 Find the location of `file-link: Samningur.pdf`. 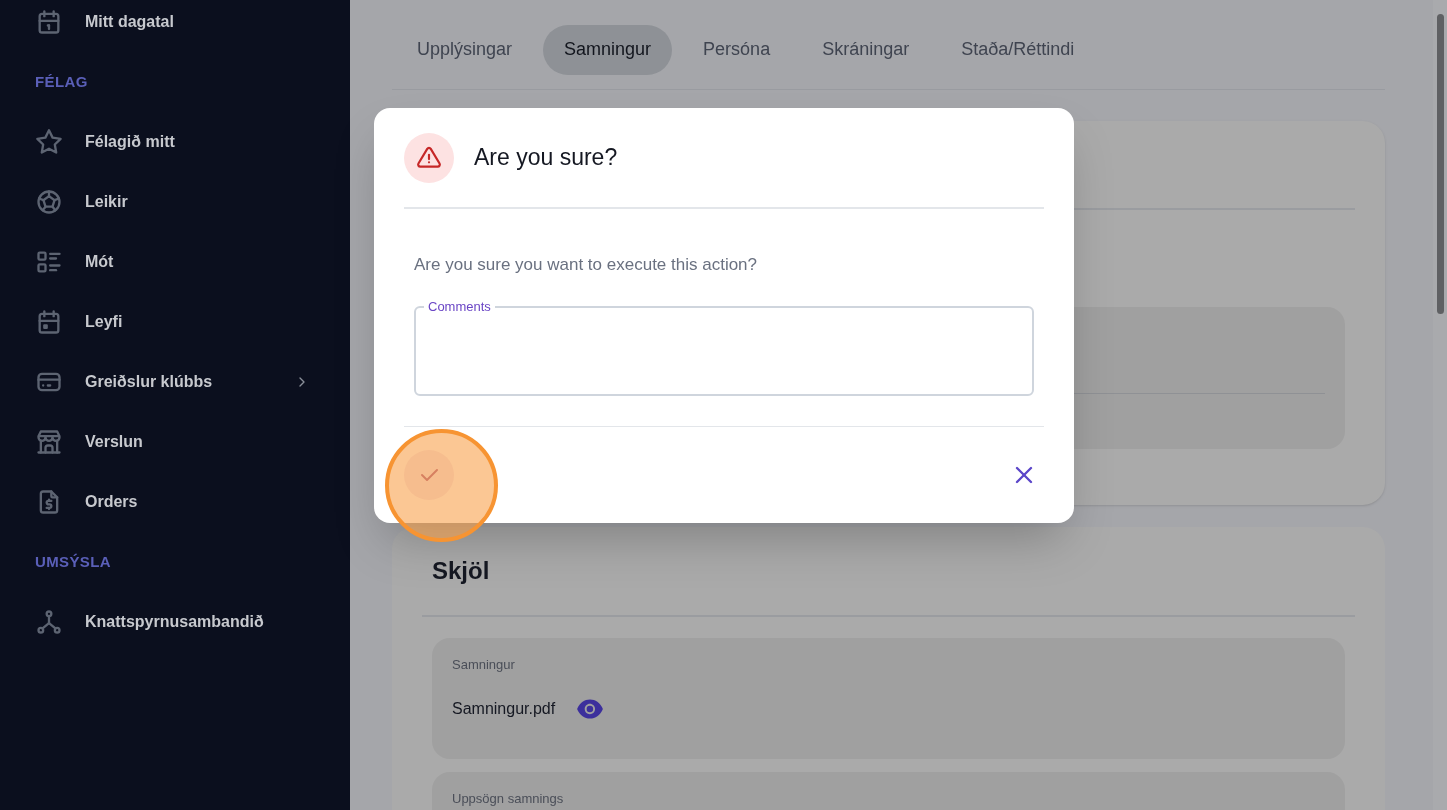

file-link: Samningur.pdf is located at coordinates (504, 709).